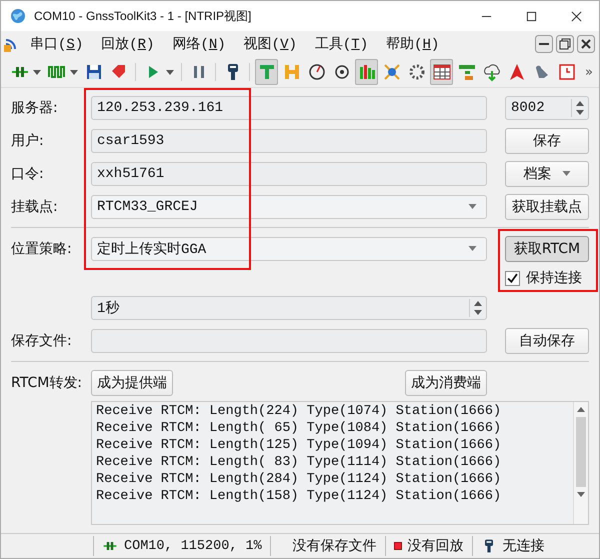 This screenshot has width=600, height=559. Describe the element at coordinates (341, 44) in the screenshot. I see `menu-item: 工具(T)` at that location.